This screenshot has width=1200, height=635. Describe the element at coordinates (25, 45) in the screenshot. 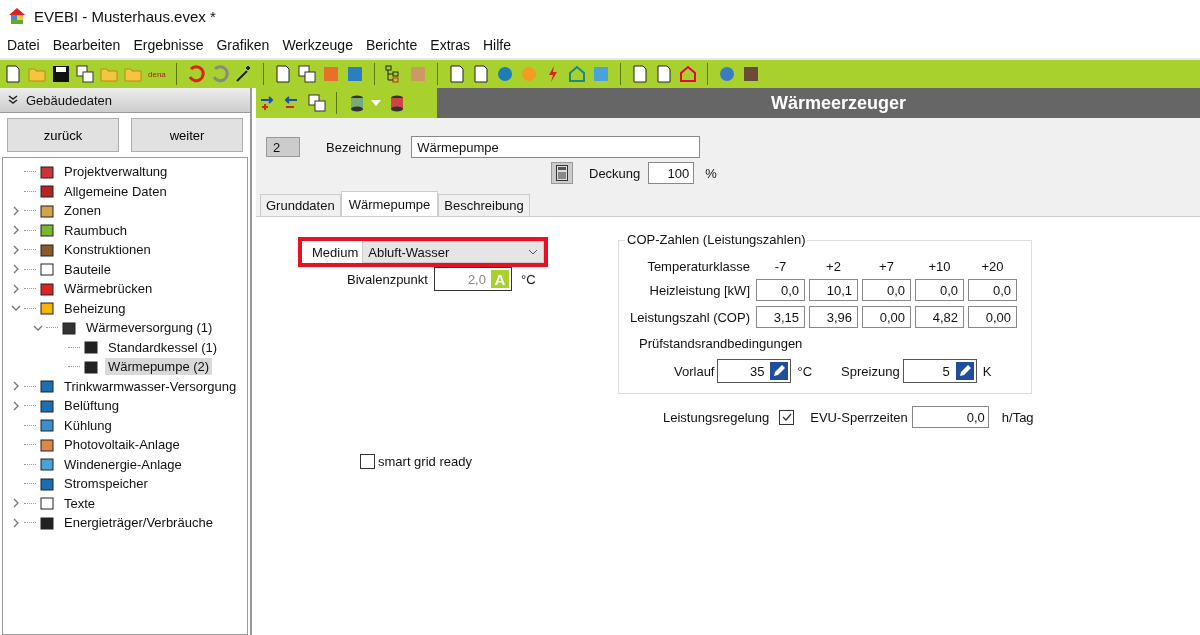

I see `menu-item: Datei` at that location.